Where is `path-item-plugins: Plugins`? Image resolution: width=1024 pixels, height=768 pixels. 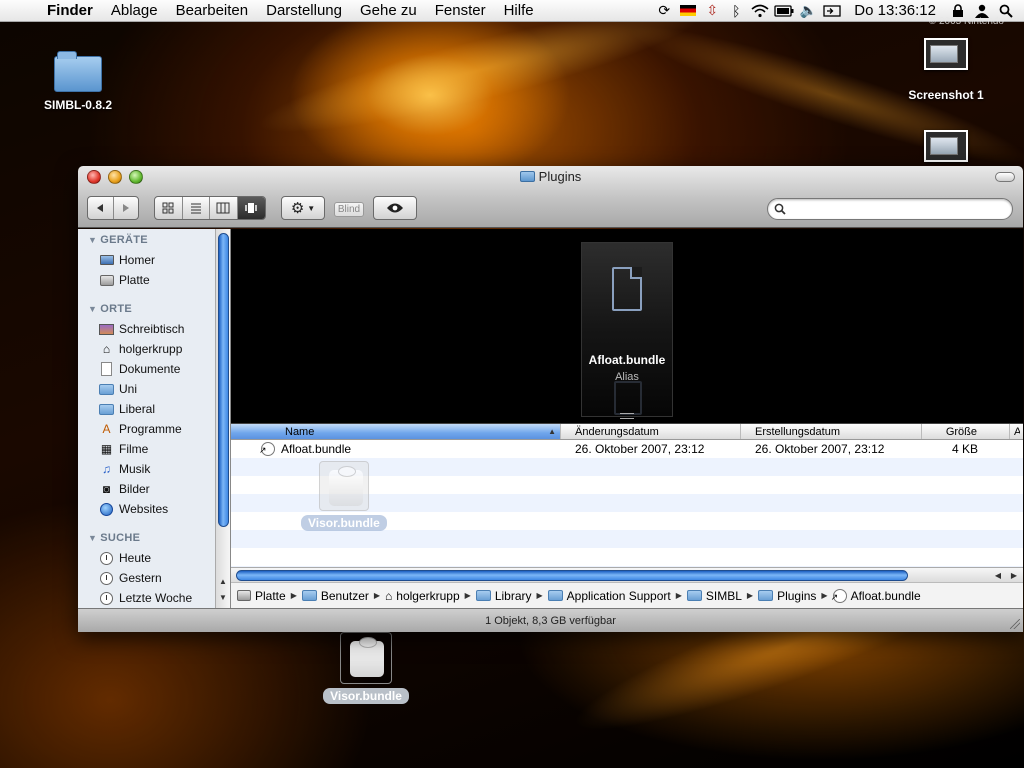
path-item-plugins: Plugins is located at coordinates (787, 596).